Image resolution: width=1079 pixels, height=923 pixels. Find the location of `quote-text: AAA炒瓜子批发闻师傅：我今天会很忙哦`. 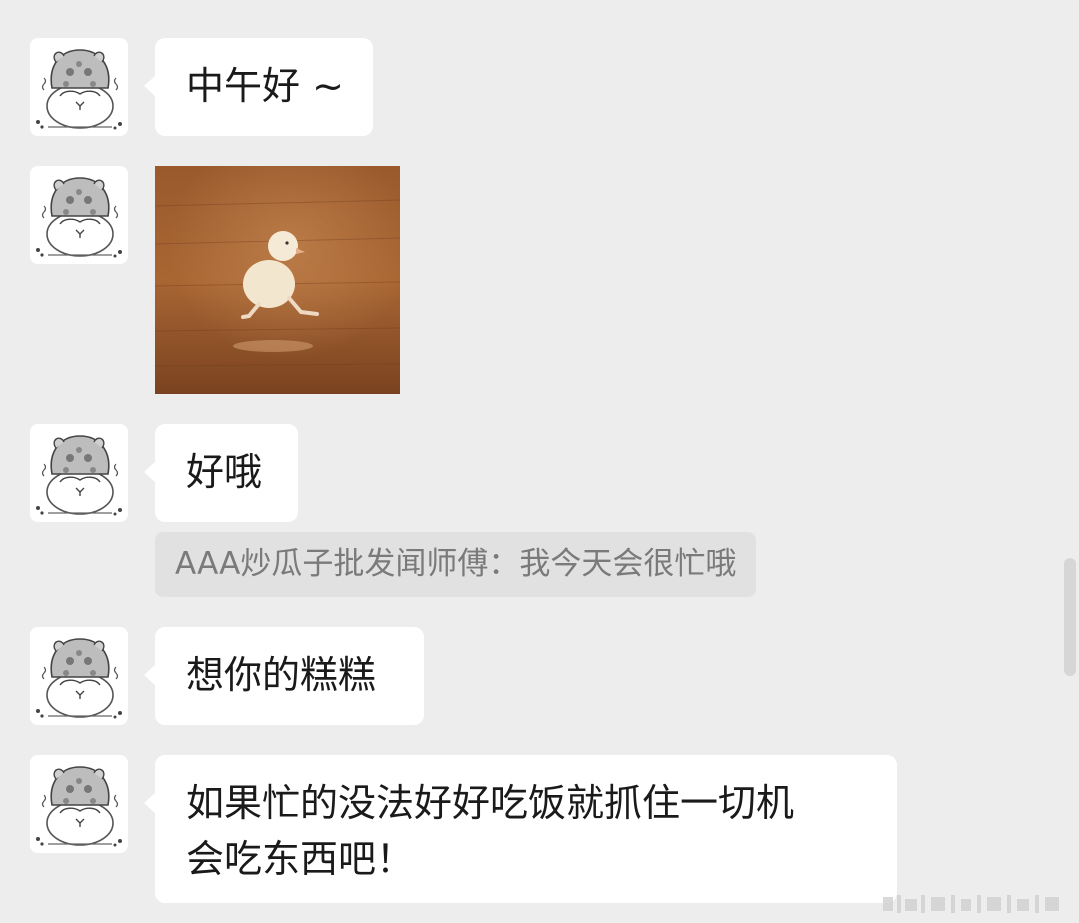

quote-text: AAA炒瓜子批发闻师傅：我今天会很忙哦 is located at coordinates (456, 564).